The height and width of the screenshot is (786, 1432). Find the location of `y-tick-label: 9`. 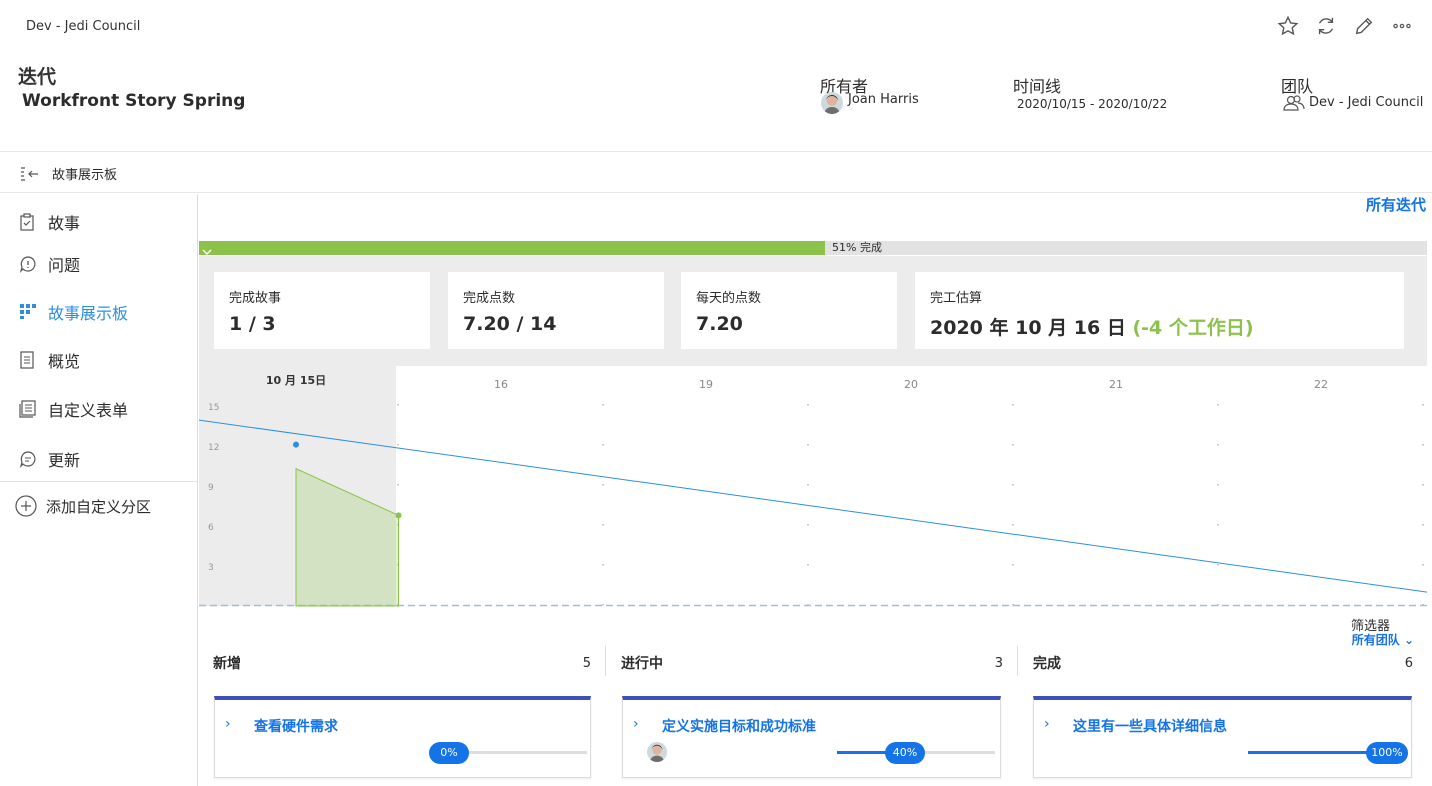

y-tick-label: 9 is located at coordinates (211, 488).